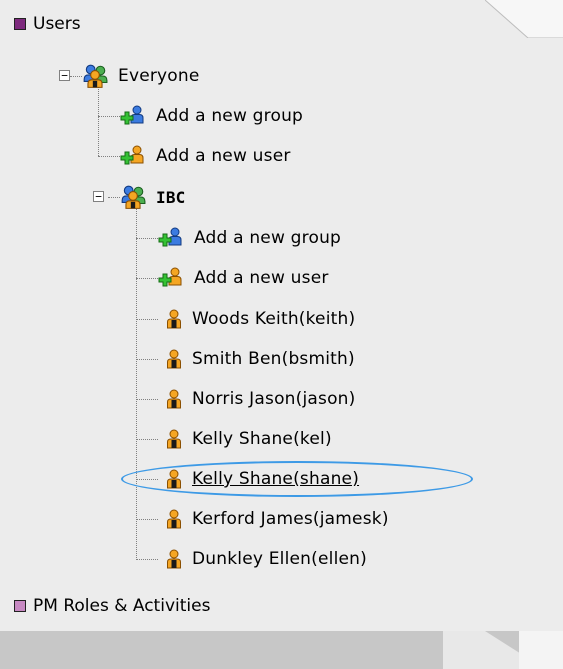 The width and height of the screenshot is (563, 669). What do you see at coordinates (273, 359) in the screenshot?
I see `user-label: Smith Ben(bsmith)` at bounding box center [273, 359].